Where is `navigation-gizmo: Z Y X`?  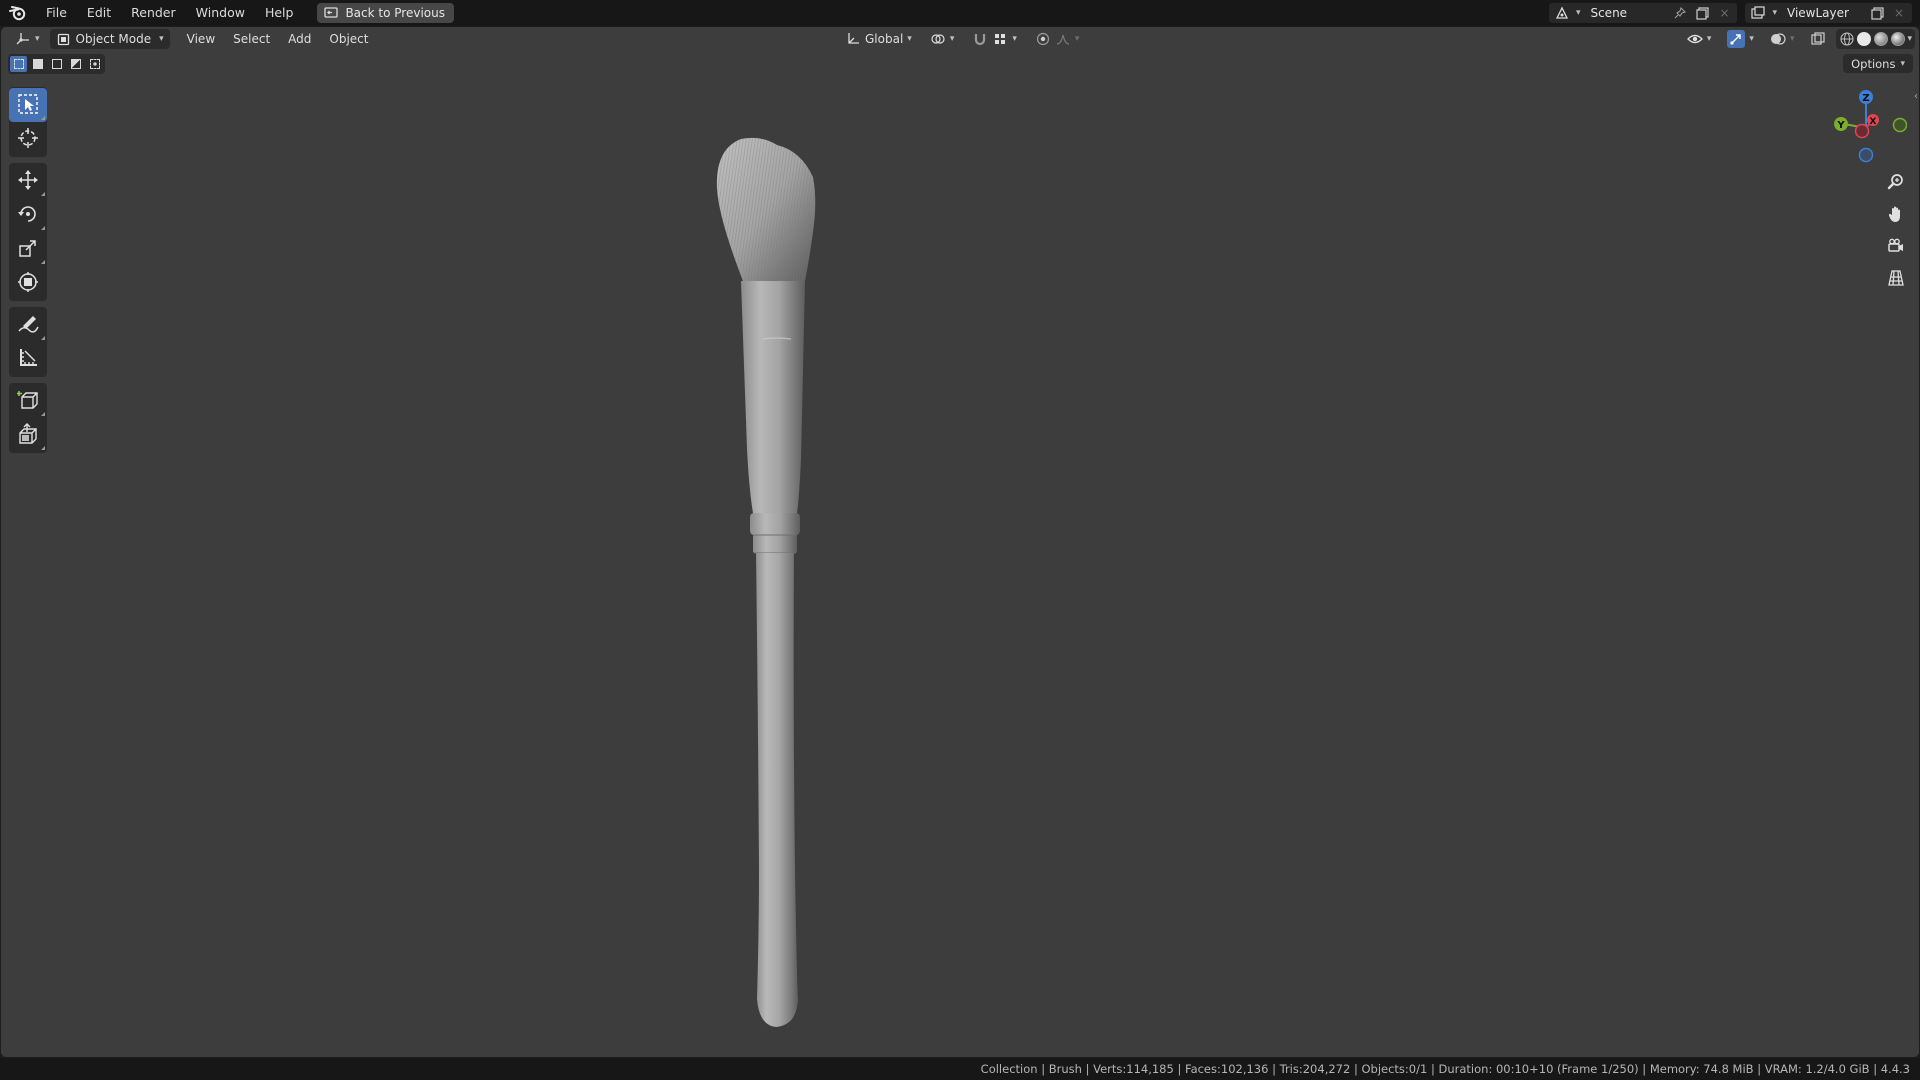 navigation-gizmo: Z Y X is located at coordinates (1866, 126).